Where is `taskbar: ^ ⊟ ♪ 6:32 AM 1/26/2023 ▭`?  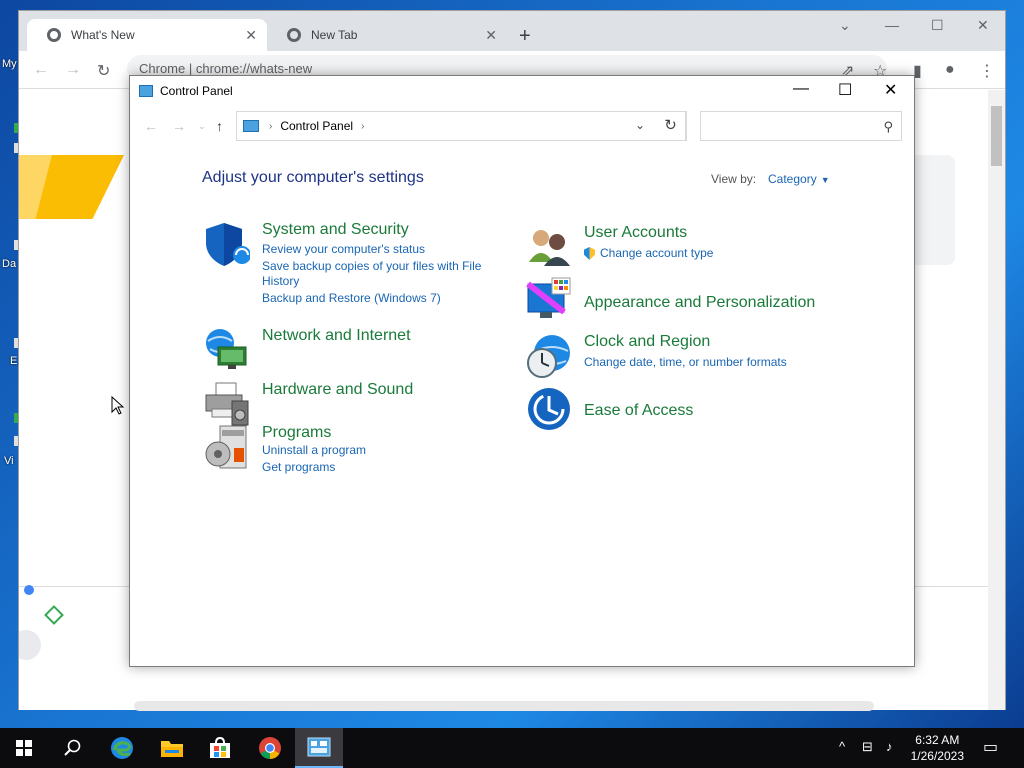
taskbar: ^ ⊟ ♪ 6:32 AM 1/26/2023 ▭ is located at coordinates (512, 748).